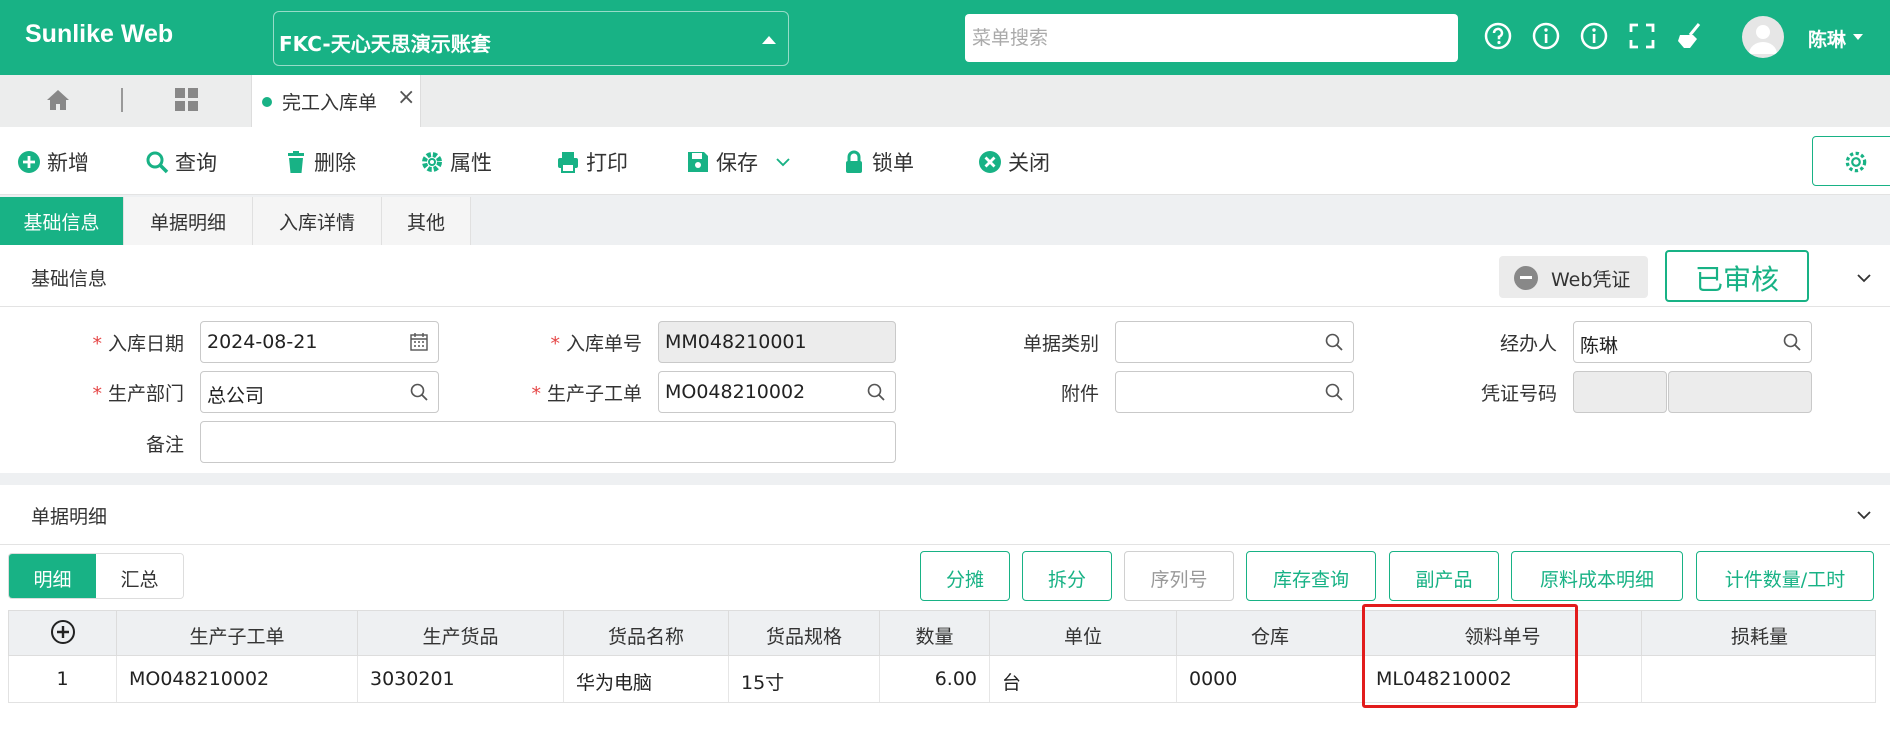 The image size is (1890, 752). What do you see at coordinates (406, 97) in the screenshot?
I see `close-tab-icon: ×` at bounding box center [406, 97].